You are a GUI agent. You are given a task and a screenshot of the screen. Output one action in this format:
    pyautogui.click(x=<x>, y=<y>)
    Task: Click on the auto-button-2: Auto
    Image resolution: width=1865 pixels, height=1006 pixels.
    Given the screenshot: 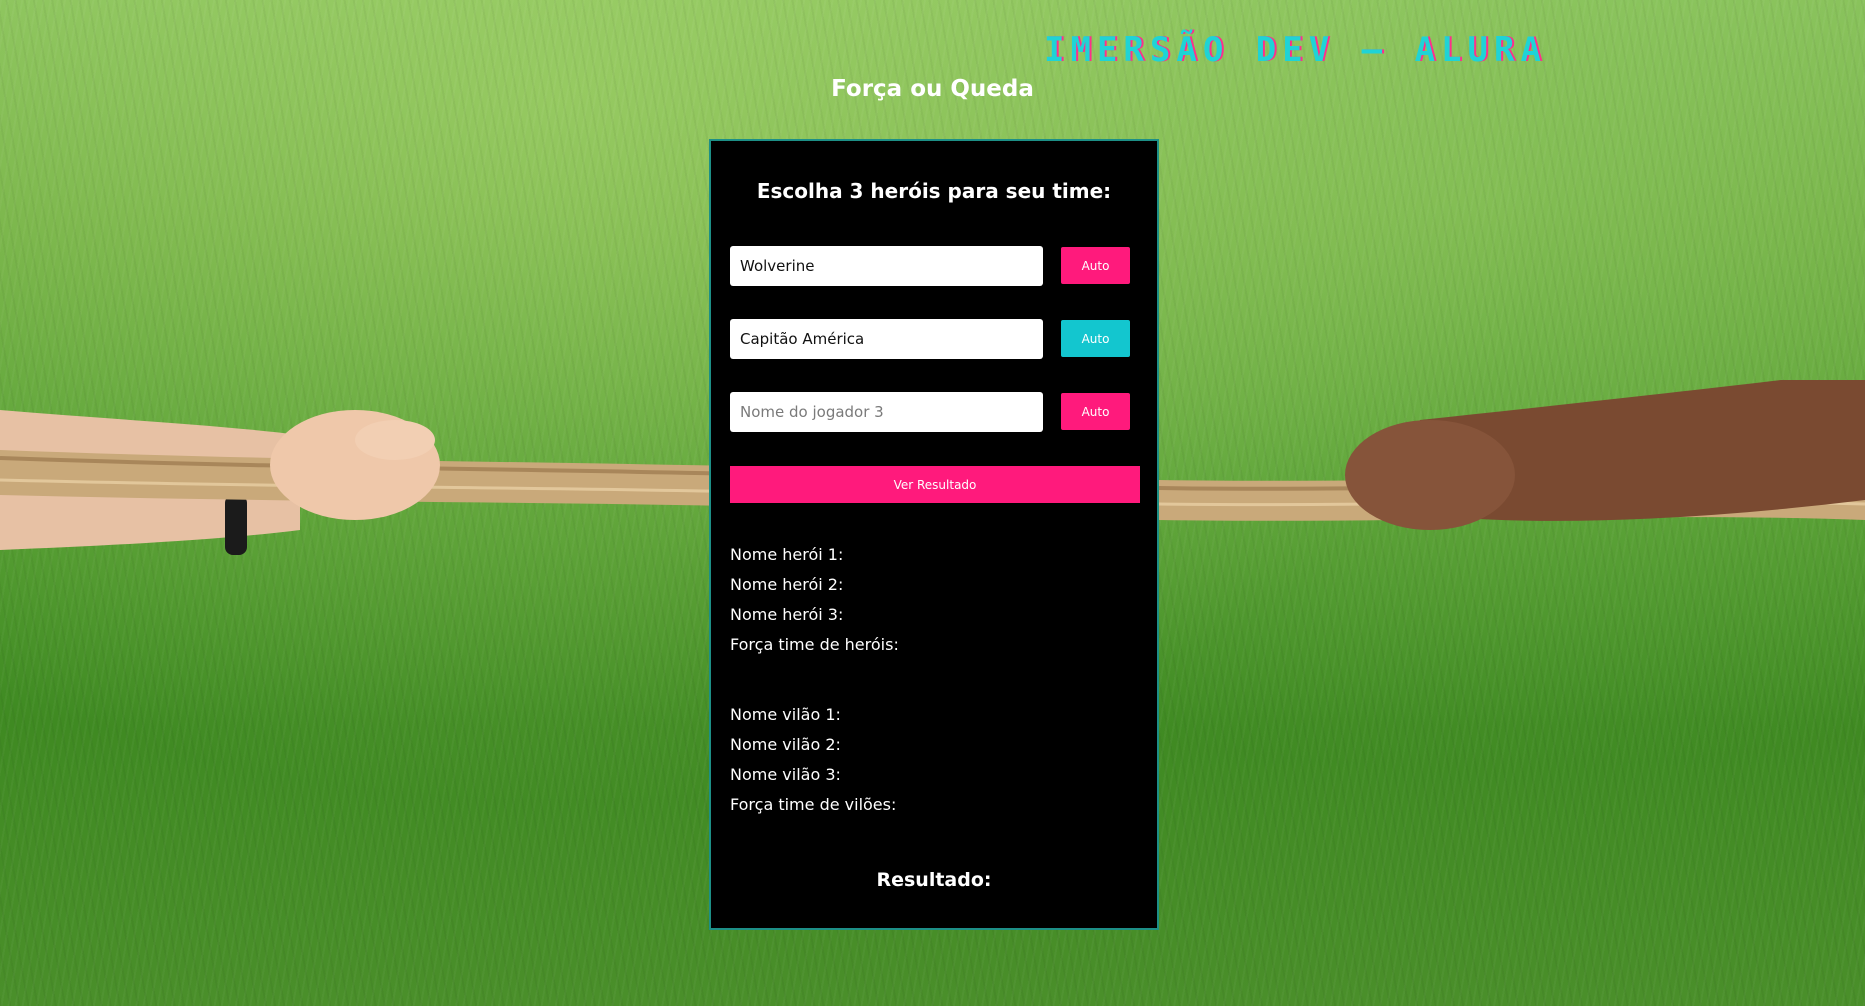 What is the action you would take?
    pyautogui.click(x=1095, y=338)
    